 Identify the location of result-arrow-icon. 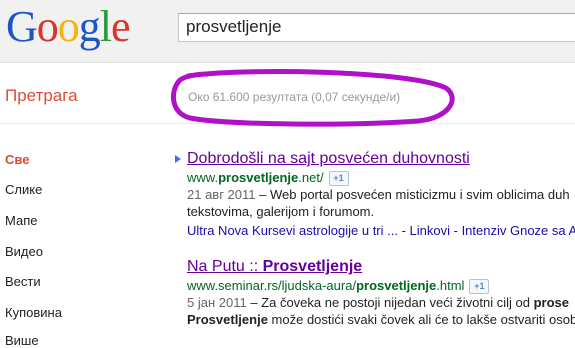
(178, 159).